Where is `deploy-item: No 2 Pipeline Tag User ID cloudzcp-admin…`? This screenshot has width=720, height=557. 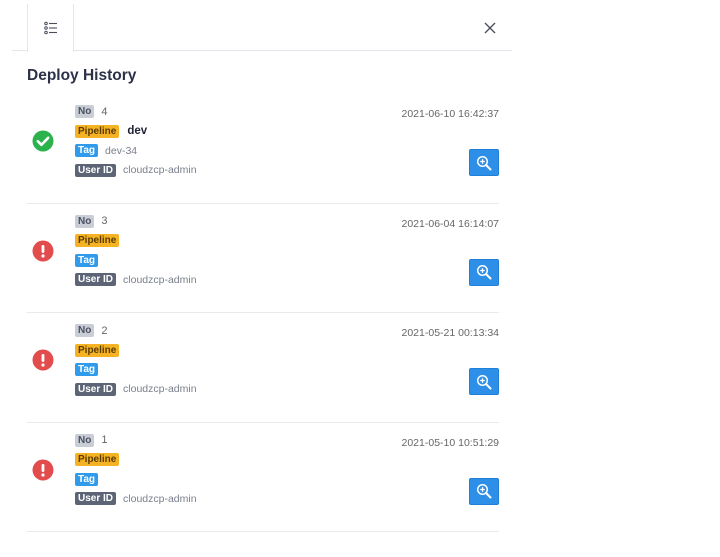
deploy-item: No 2 Pipeline Tag User ID cloudzcp-admin… is located at coordinates (263, 368).